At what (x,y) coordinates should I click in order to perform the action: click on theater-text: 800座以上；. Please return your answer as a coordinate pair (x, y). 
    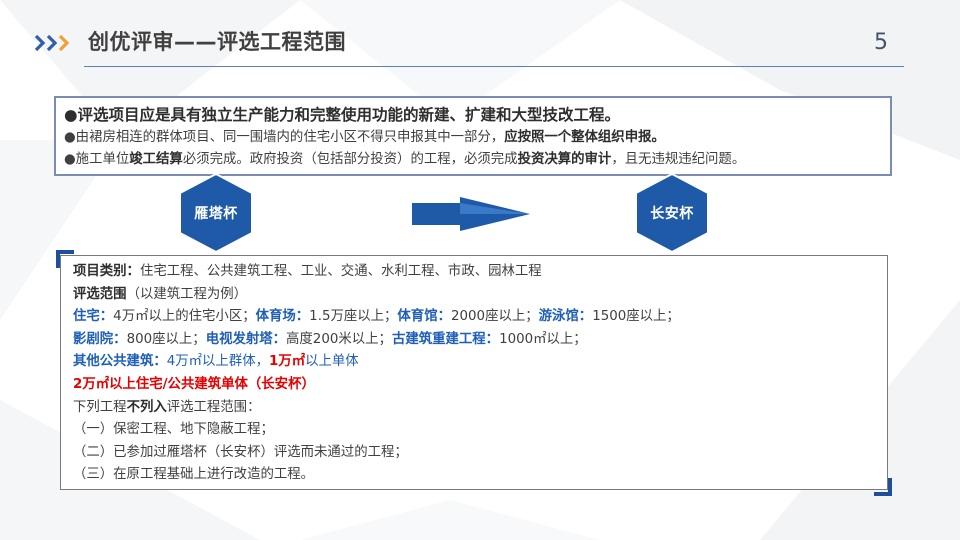
    Looking at the image, I should click on (166, 339).